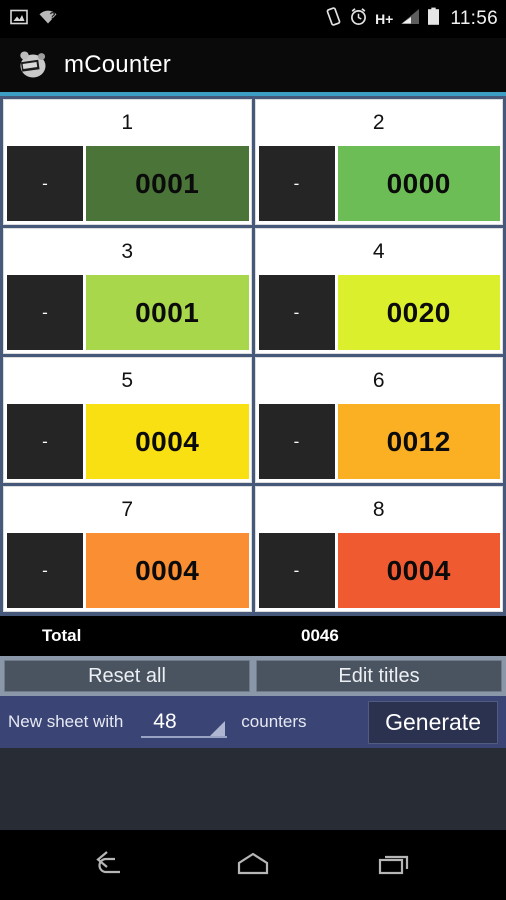  What do you see at coordinates (66, 721) in the screenshot?
I see `new-sheet-label: New sheet with` at bounding box center [66, 721].